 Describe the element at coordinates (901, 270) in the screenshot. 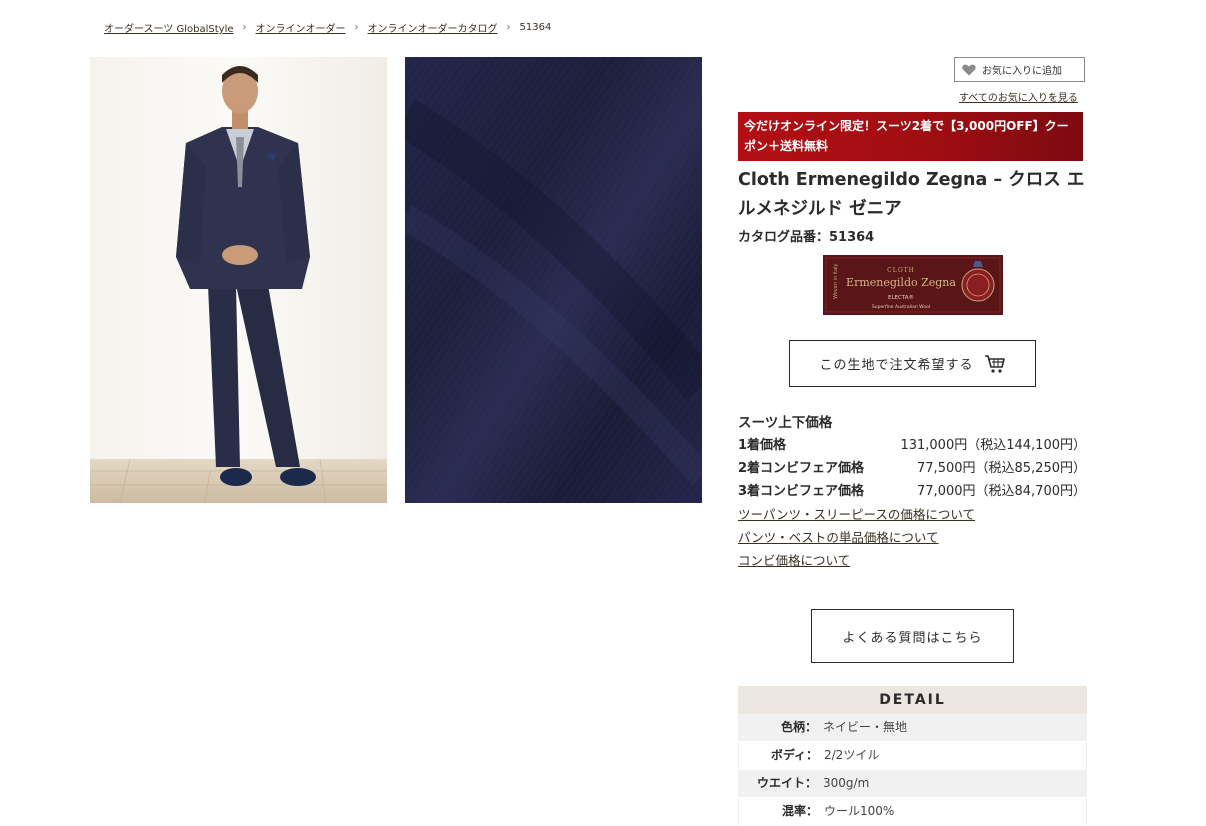

I see `brand-line-cloth: CLOTH` at that location.